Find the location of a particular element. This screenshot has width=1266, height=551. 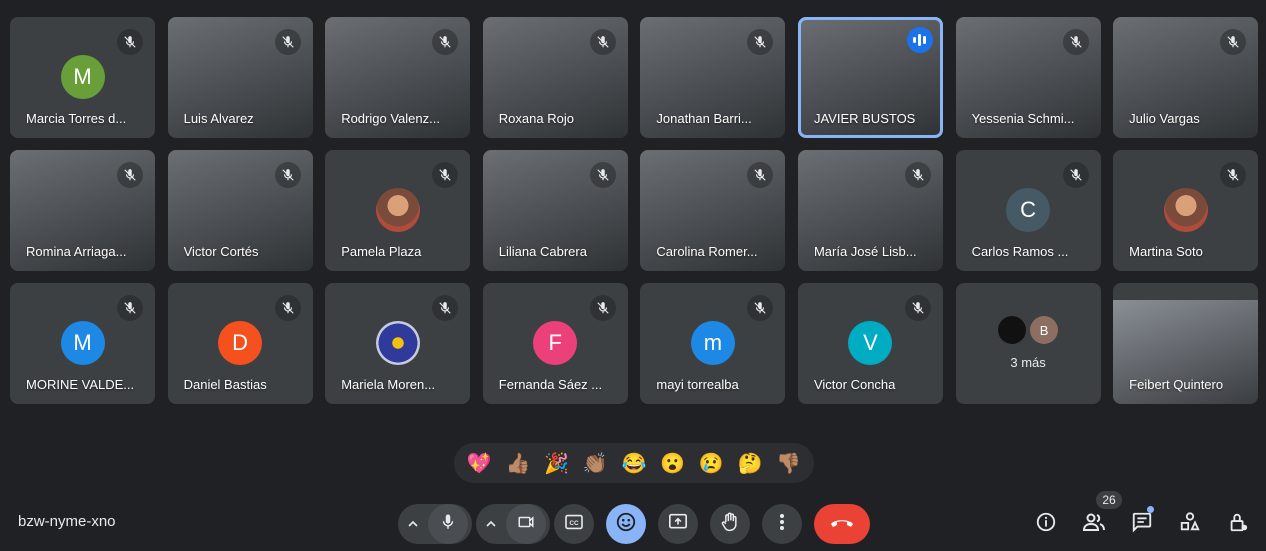

avatar: F is located at coordinates (555, 343).